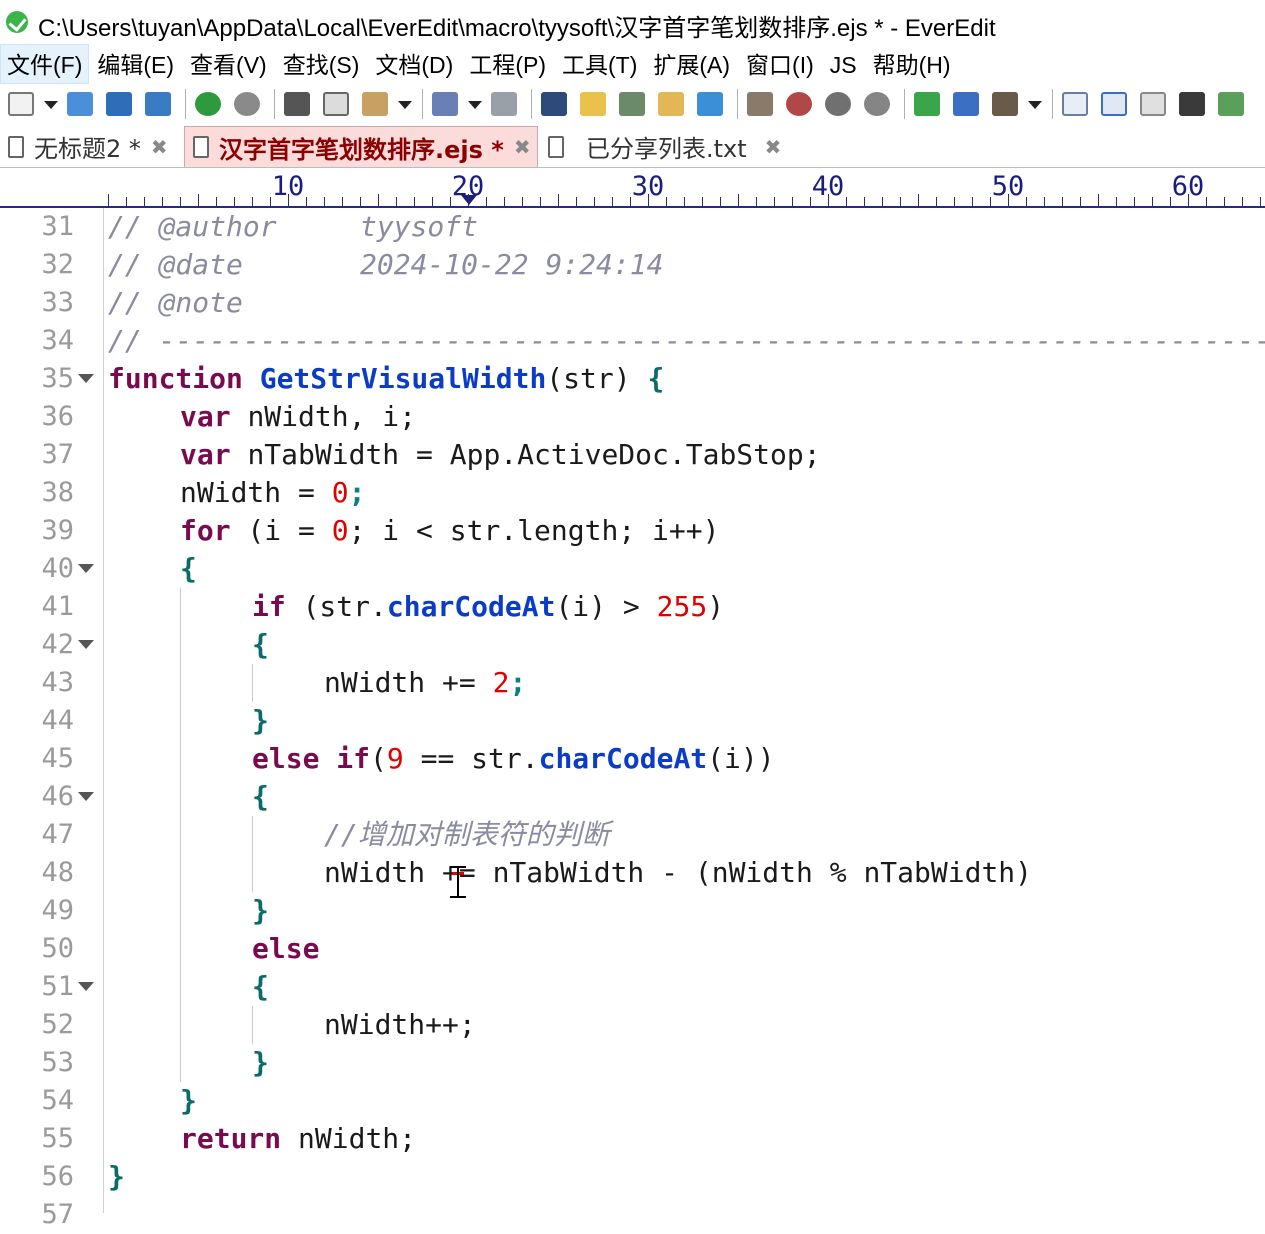  I want to click on code-text: nTabWidth = App.ActiveDoc.TabStop;, so click(534, 454).